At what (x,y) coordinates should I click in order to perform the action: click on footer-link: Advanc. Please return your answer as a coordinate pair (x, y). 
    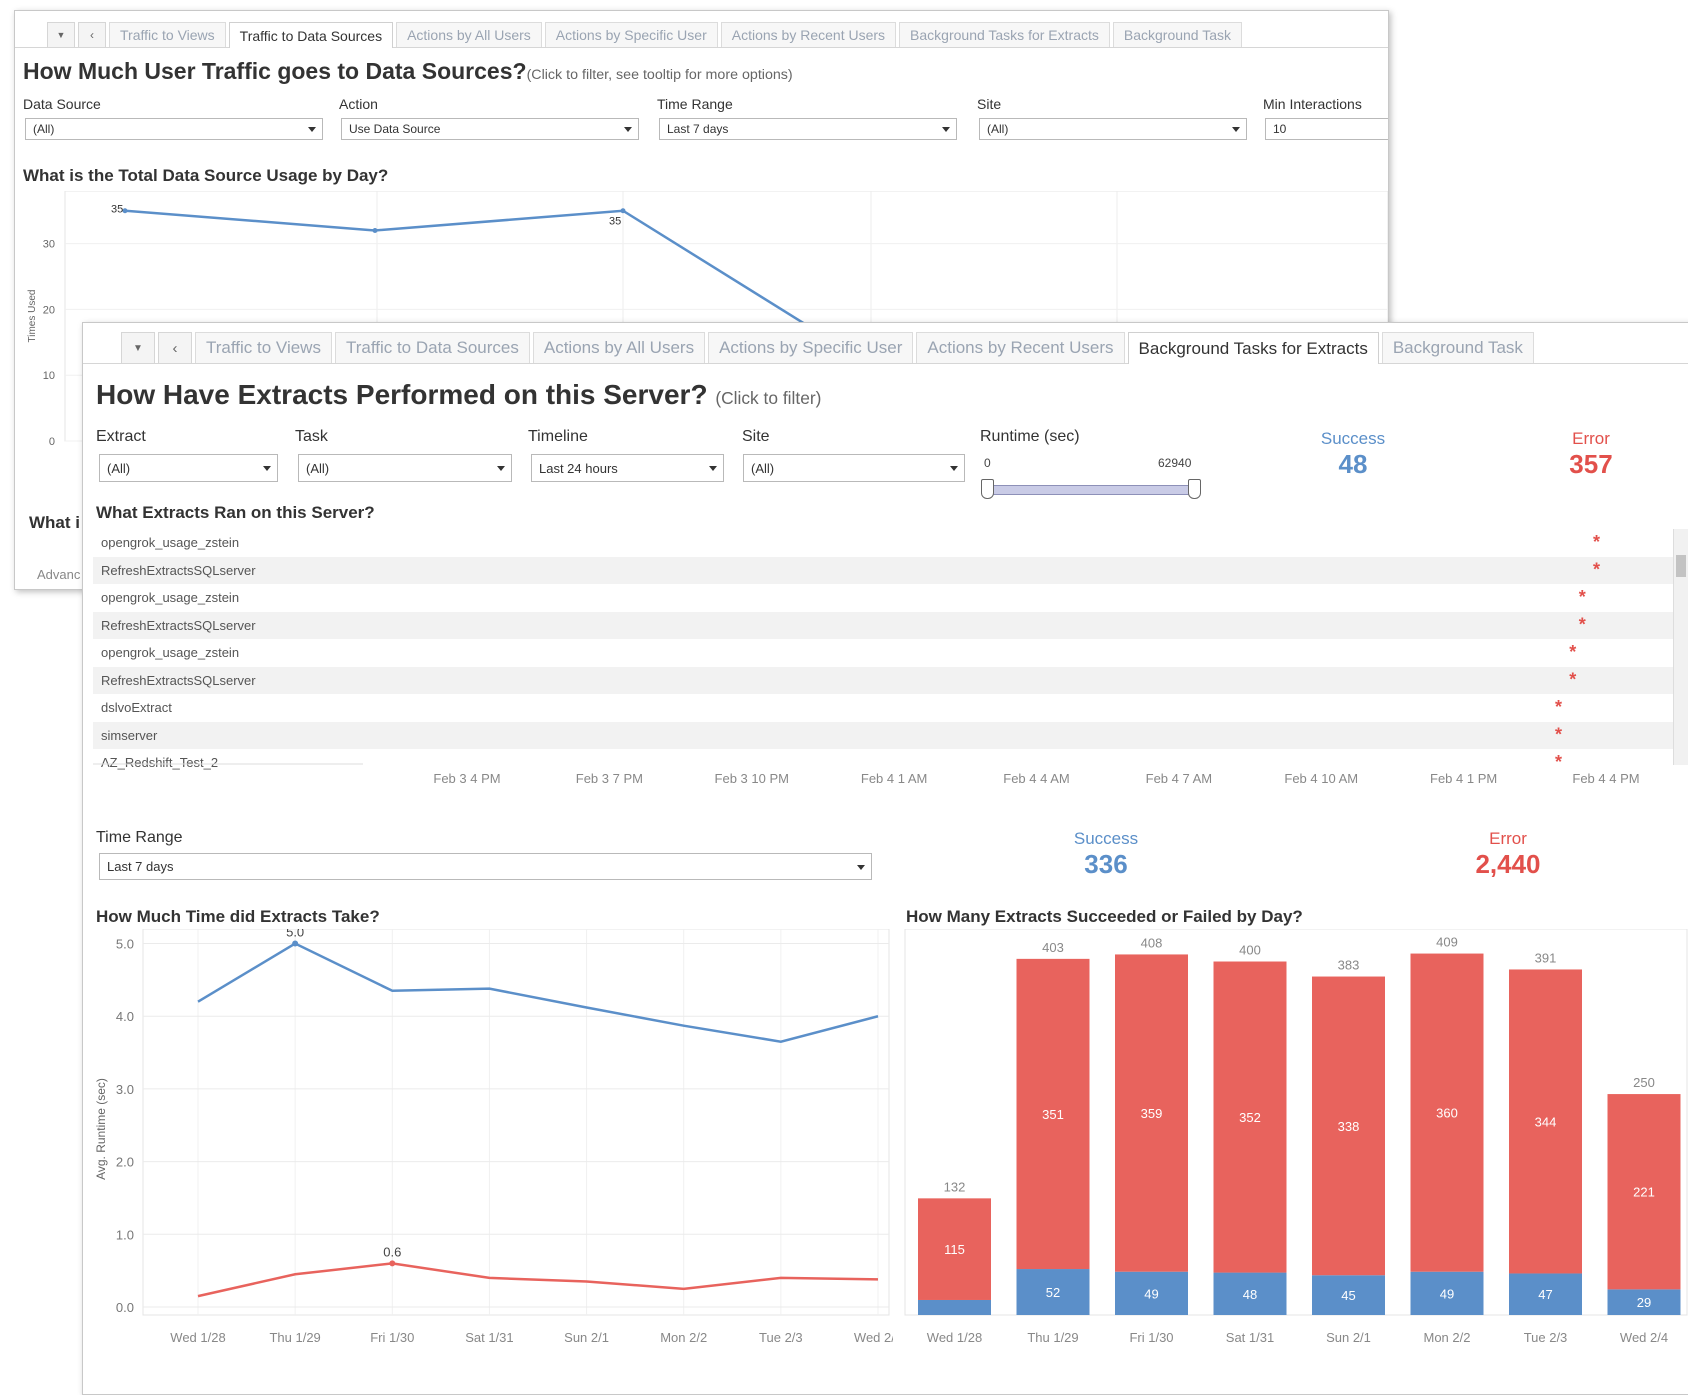
    Looking at the image, I should click on (58, 574).